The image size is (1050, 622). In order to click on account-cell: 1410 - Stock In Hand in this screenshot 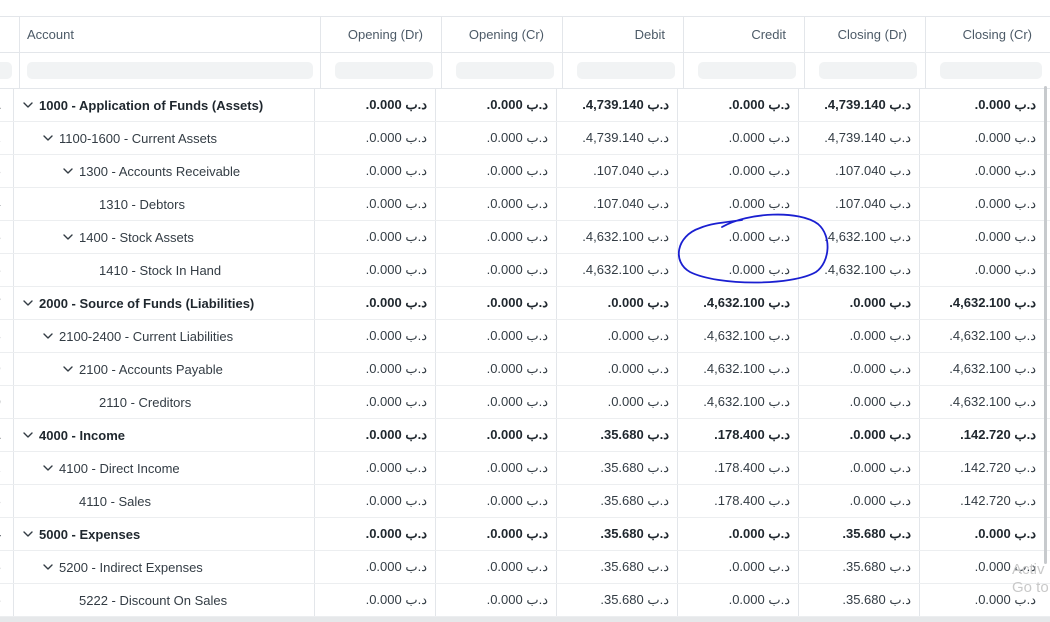, I will do `click(164, 270)`.